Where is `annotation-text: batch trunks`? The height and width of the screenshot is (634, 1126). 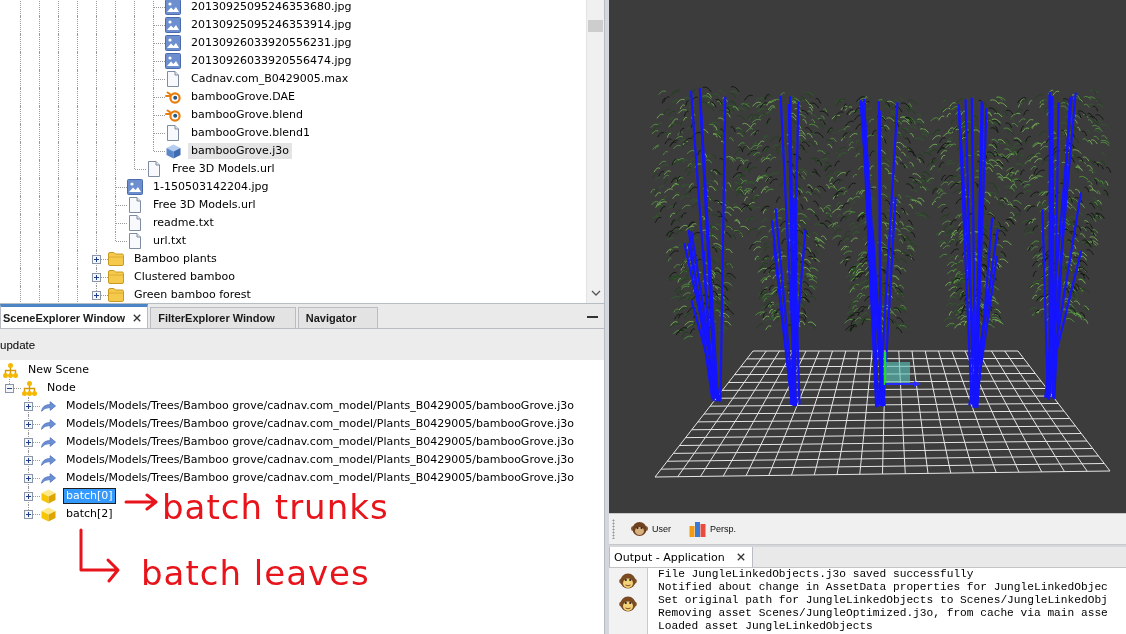
annotation-text: batch trunks is located at coordinates (275, 507).